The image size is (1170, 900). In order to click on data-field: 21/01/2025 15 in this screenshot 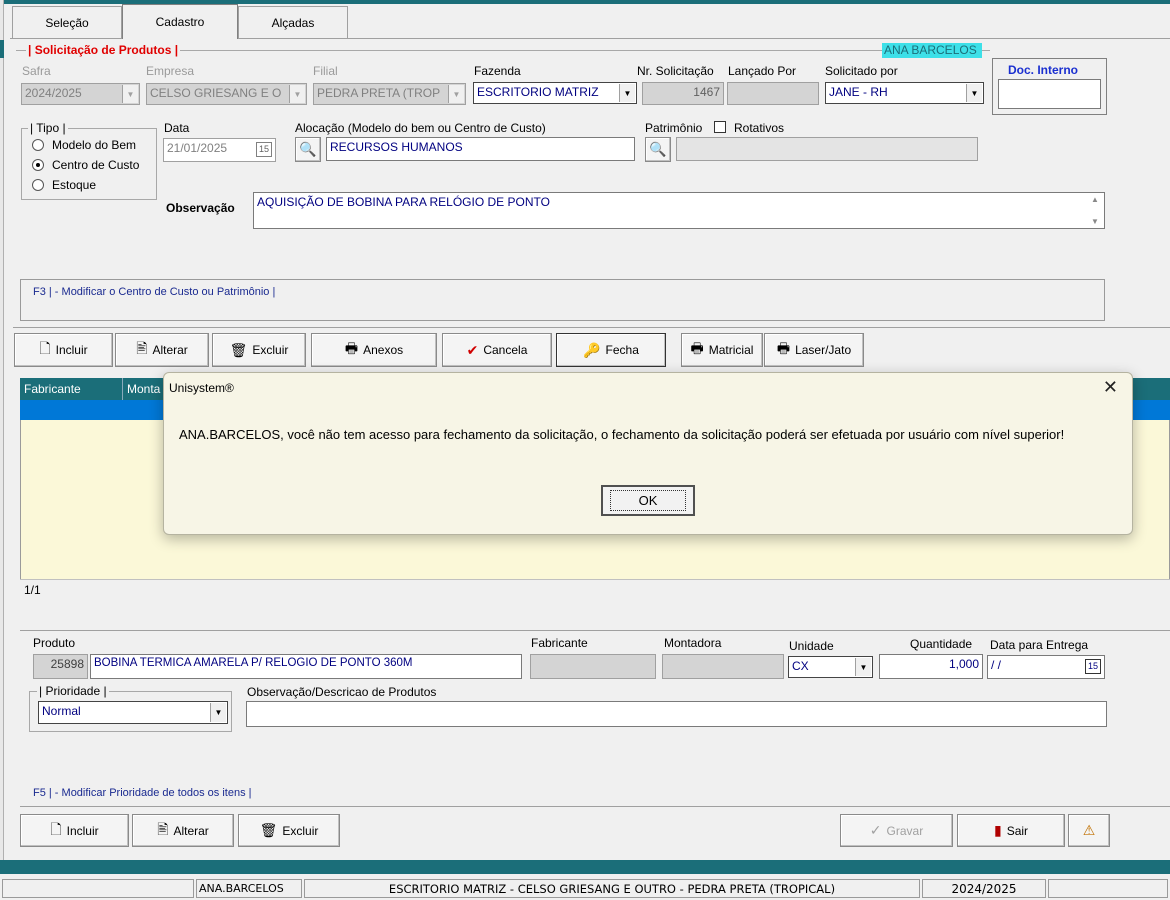, I will do `click(219, 150)`.